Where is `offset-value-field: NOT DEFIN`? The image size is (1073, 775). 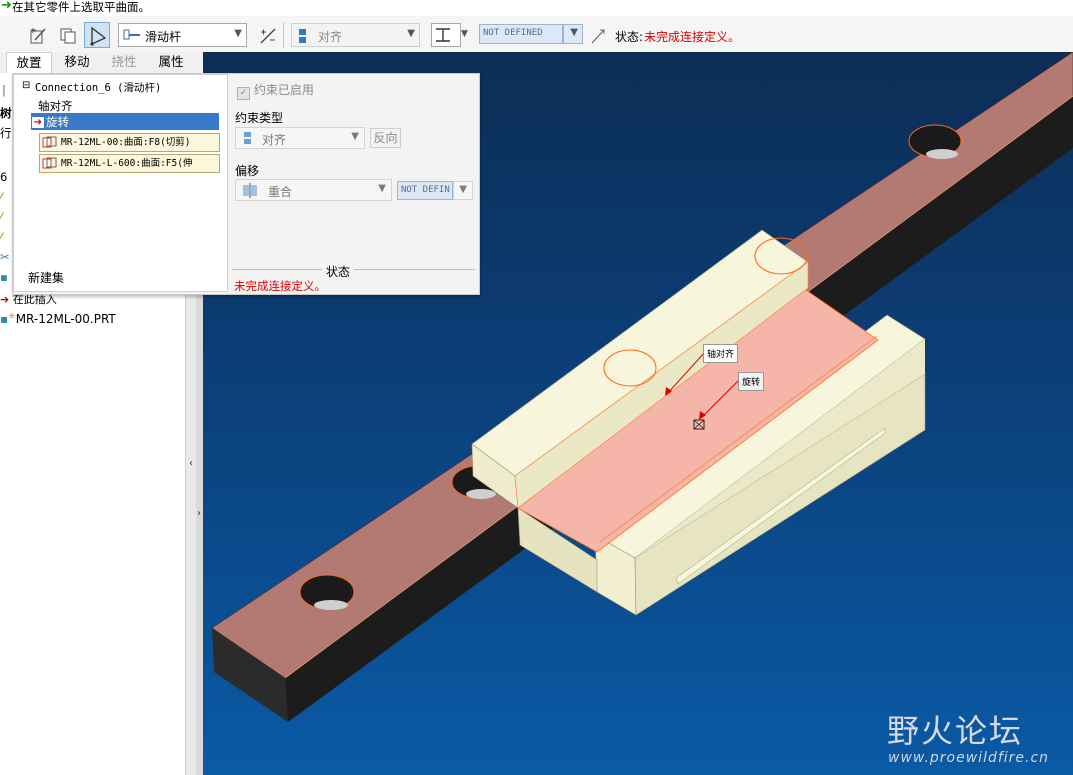 offset-value-field: NOT DEFIN is located at coordinates (425, 190).